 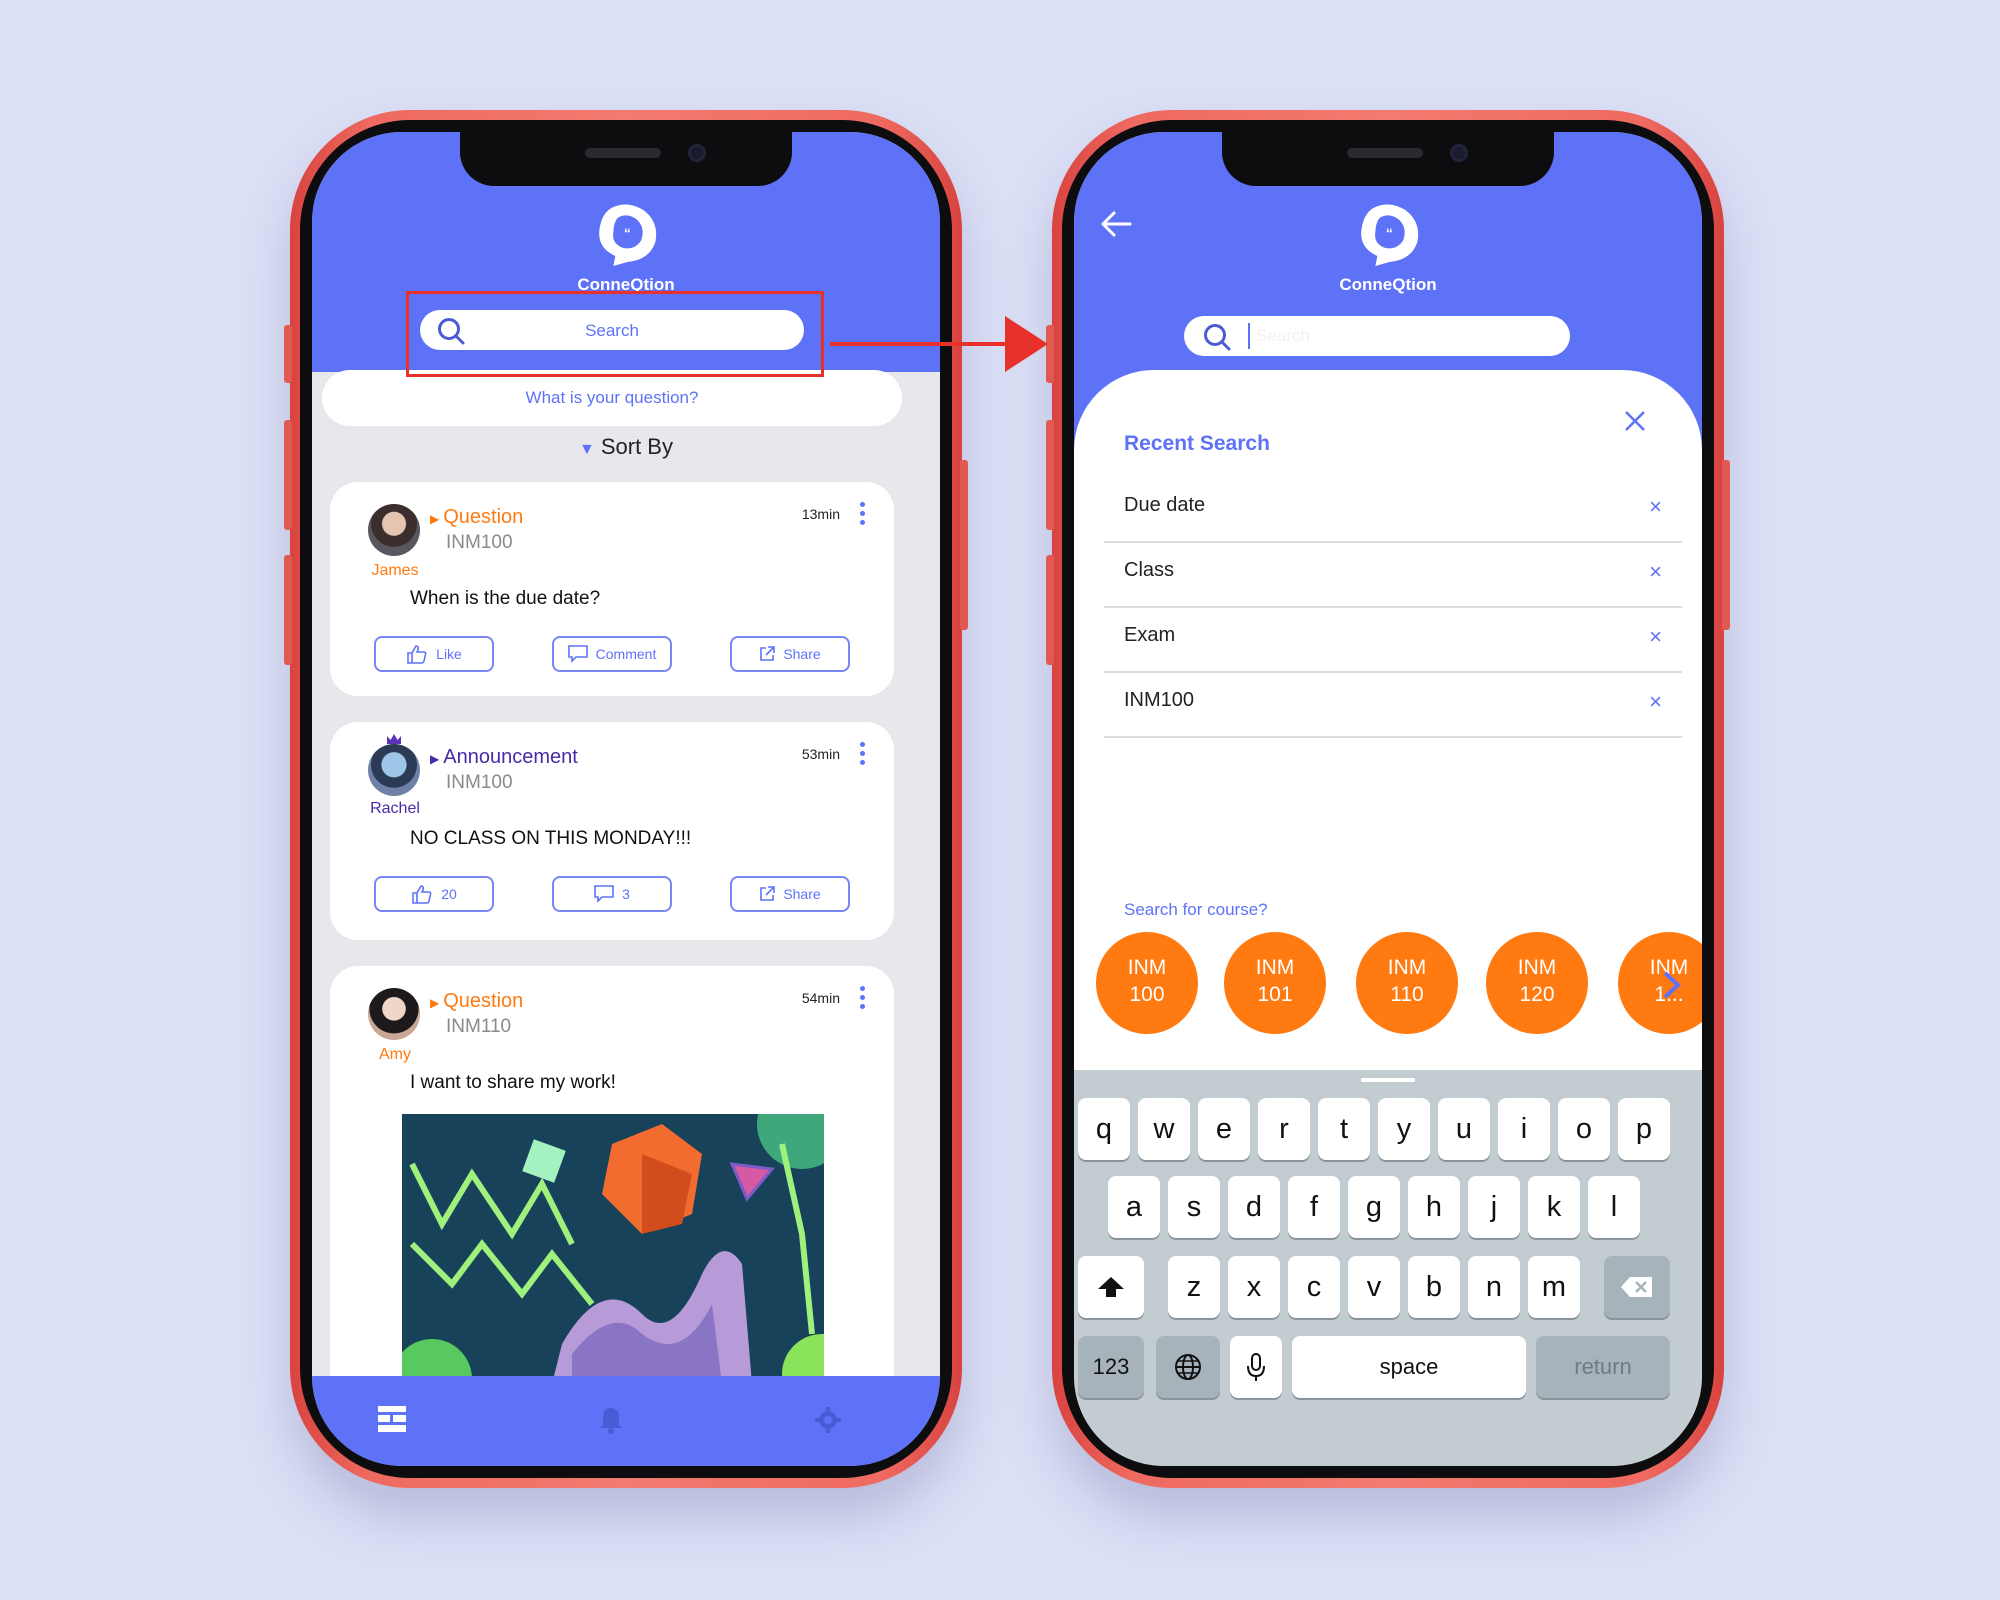 I want to click on recent-search-item: Due date ×, so click(x=1393, y=510).